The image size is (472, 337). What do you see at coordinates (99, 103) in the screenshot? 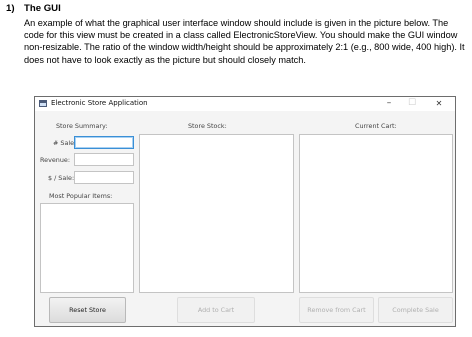
I see `window-title: Electronic Store Application` at bounding box center [99, 103].